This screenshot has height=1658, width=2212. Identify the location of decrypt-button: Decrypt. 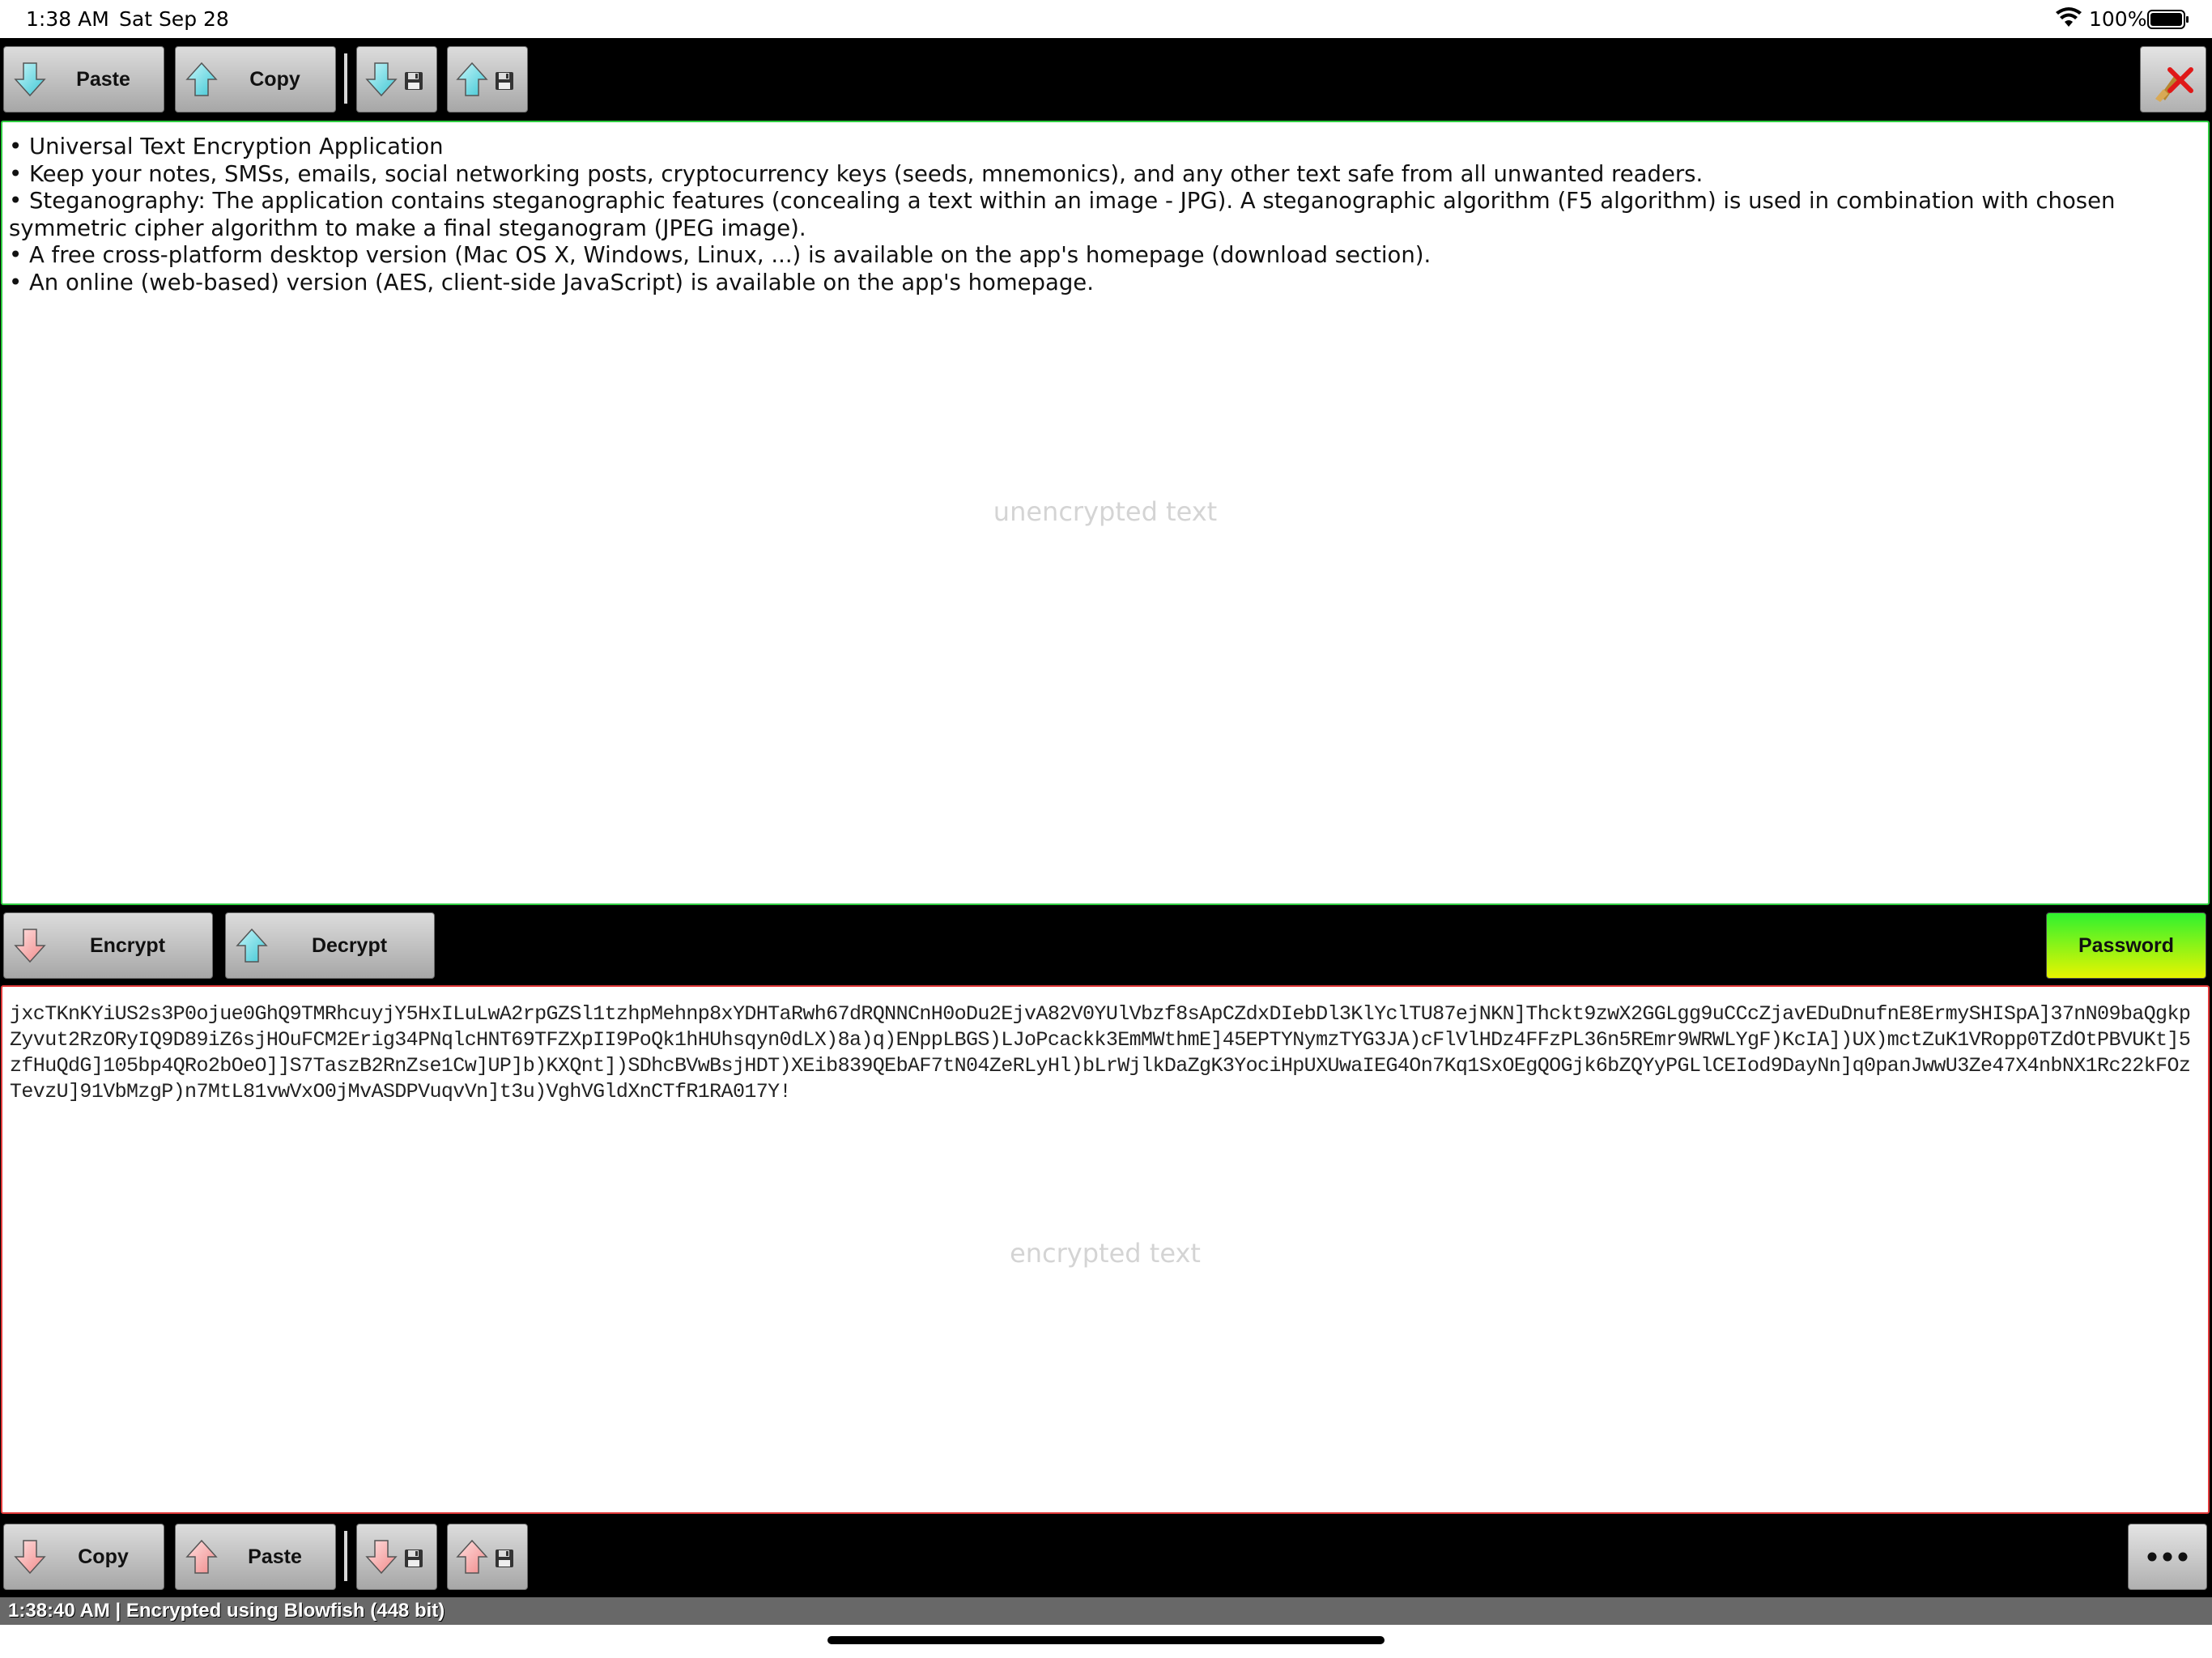
(330, 945).